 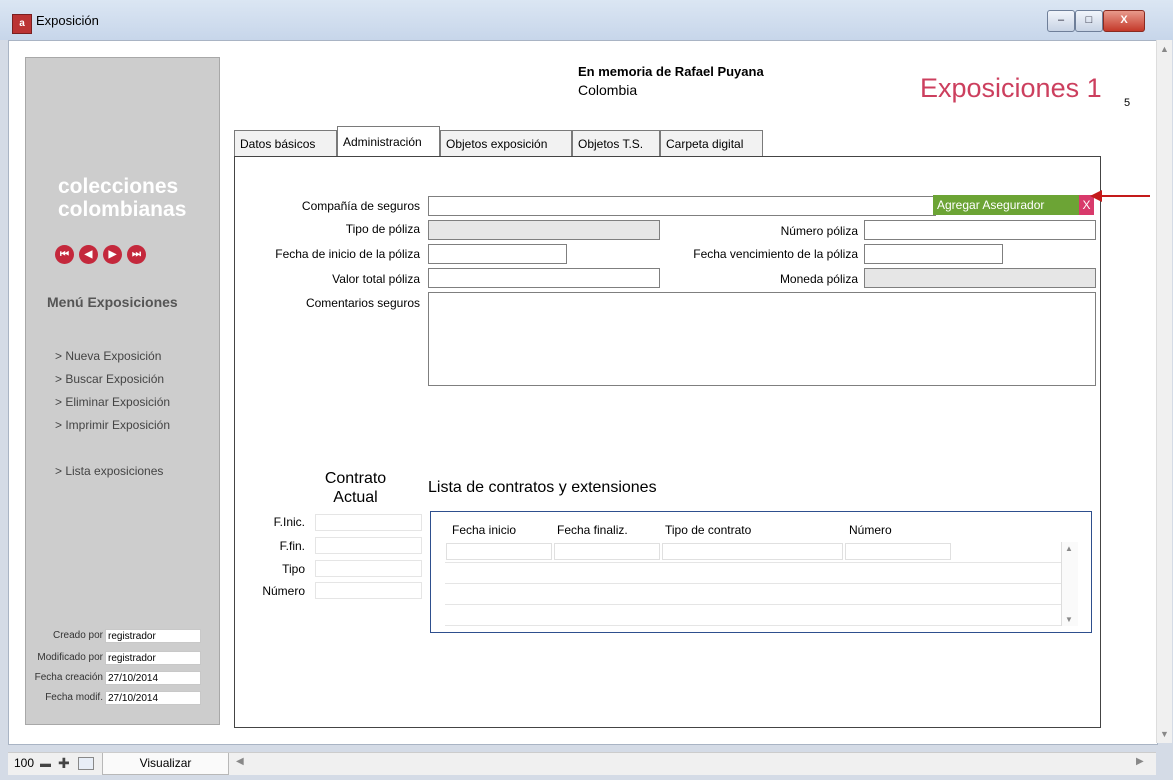 I want to click on numero-poliza-input, so click(x=980, y=230).